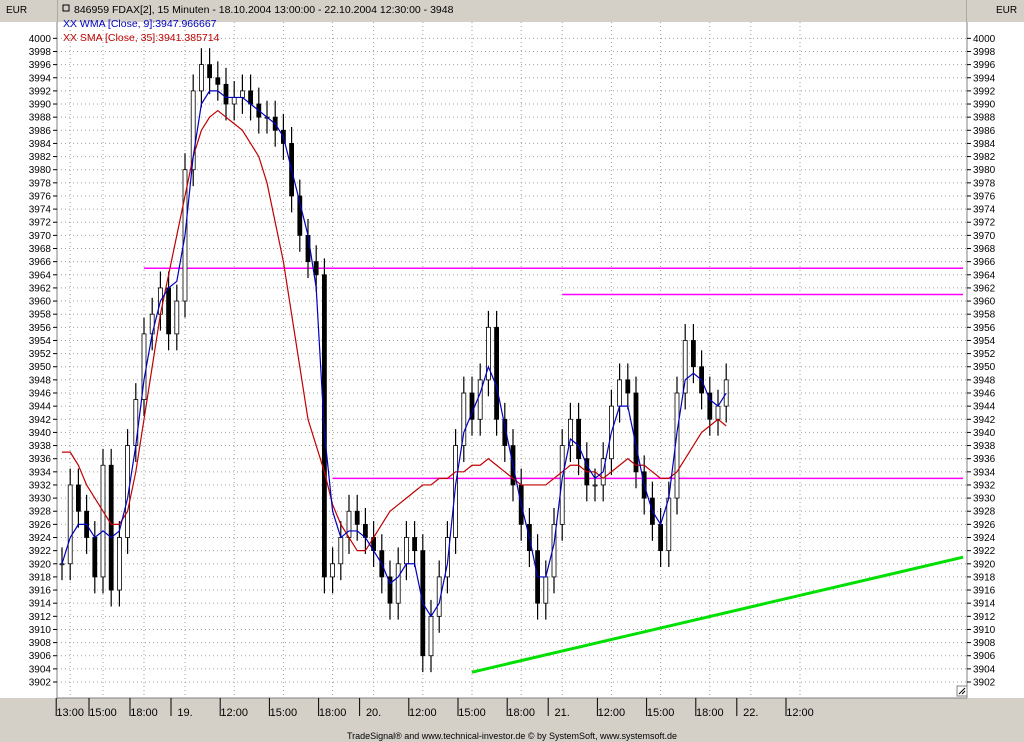 The width and height of the screenshot is (1024, 742). Describe the element at coordinates (40, 262) in the screenshot. I see `y-tick-label-left: 3966` at that location.